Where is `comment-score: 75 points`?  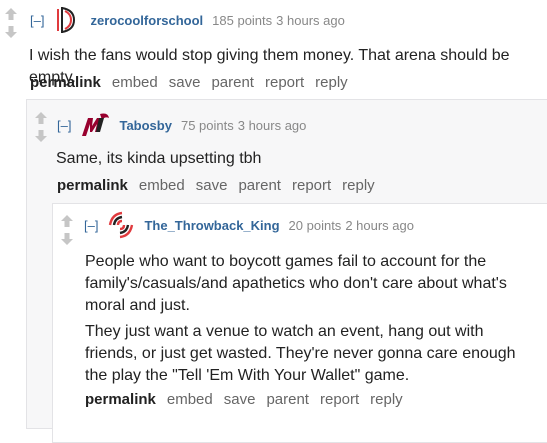
comment-score: 75 points is located at coordinates (207, 125).